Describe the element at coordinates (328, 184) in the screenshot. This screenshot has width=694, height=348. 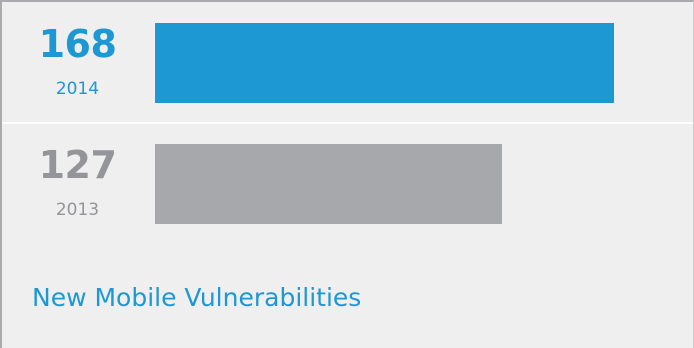
I see `bar-2013` at that location.